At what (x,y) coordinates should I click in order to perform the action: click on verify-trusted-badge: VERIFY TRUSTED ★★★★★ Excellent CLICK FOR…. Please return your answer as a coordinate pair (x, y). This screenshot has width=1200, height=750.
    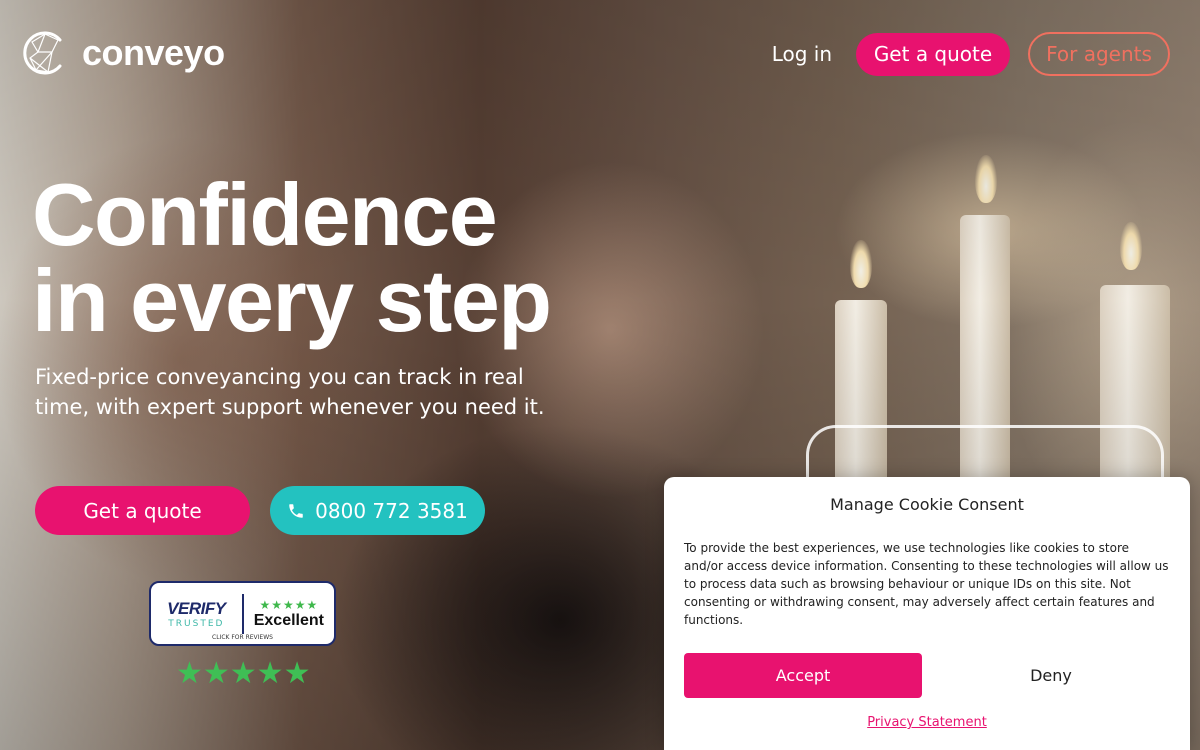
    Looking at the image, I should click on (242, 613).